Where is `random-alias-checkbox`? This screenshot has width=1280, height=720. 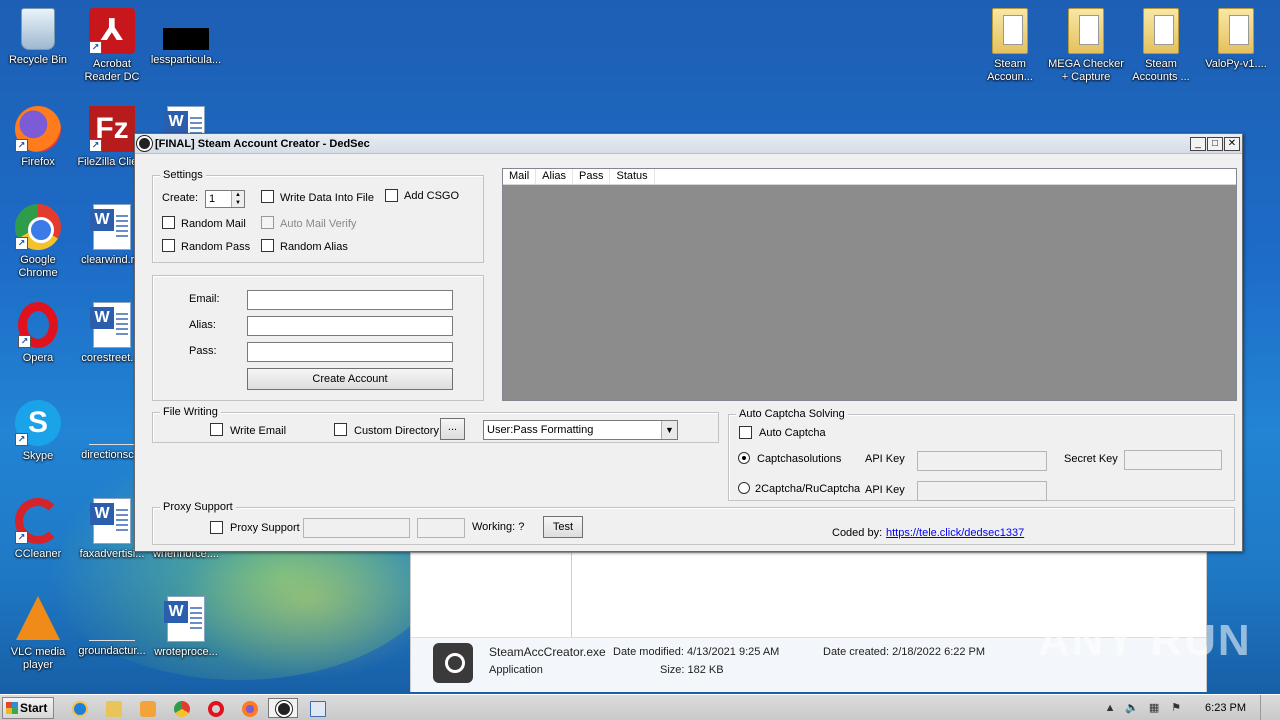 random-alias-checkbox is located at coordinates (267, 245).